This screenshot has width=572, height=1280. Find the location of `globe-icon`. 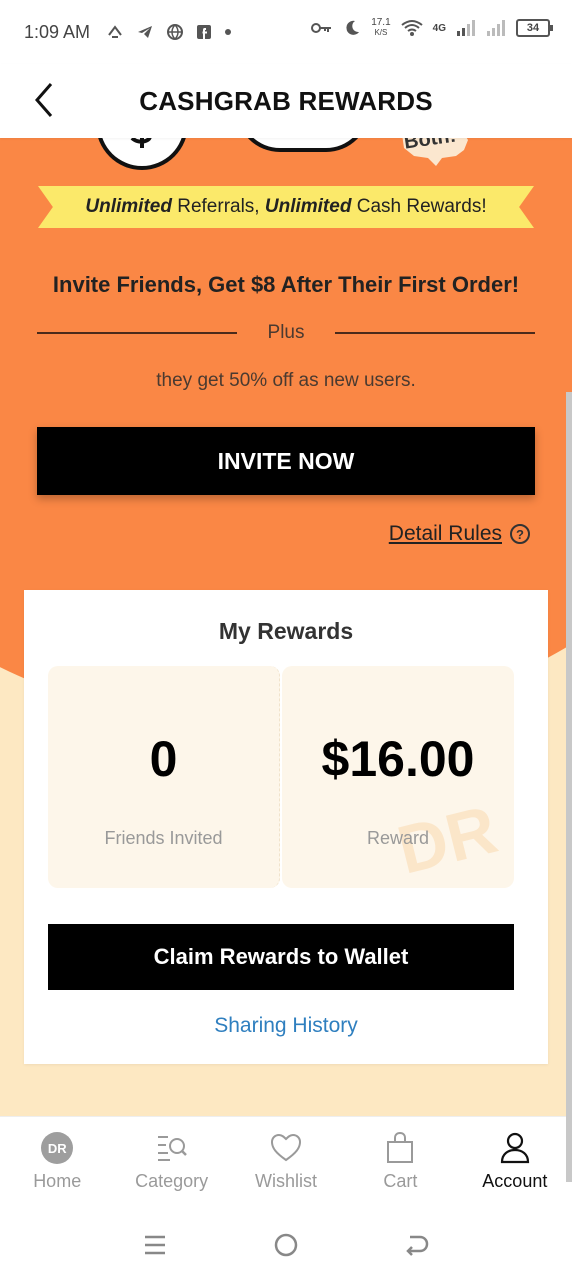

globe-icon is located at coordinates (175, 32).